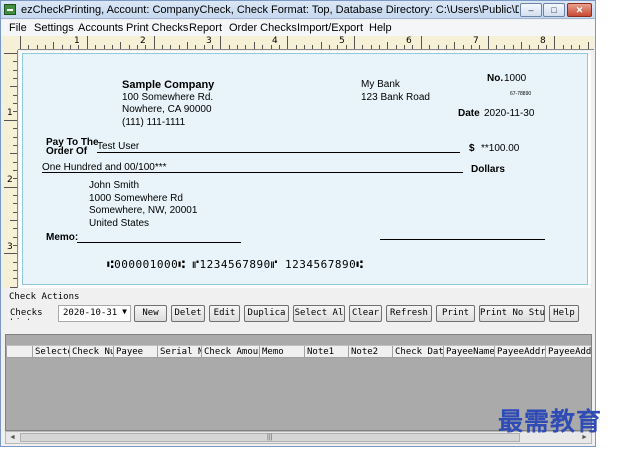 The width and height of the screenshot is (619, 451). Describe the element at coordinates (91, 352) in the screenshot. I see `column-header: Check Num` at that location.